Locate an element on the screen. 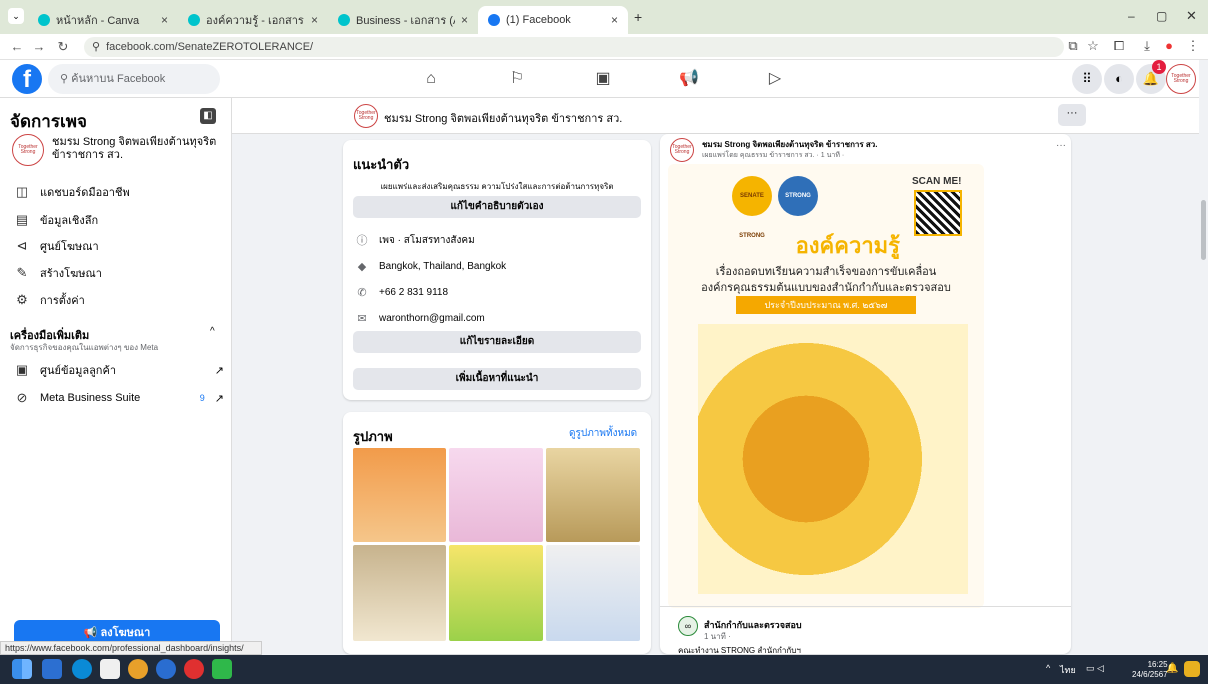 The width and height of the screenshot is (1208, 684). sidebar-item-dashboard: ◫ แดชบอร์ดมืออาชีพ is located at coordinates (119, 192).